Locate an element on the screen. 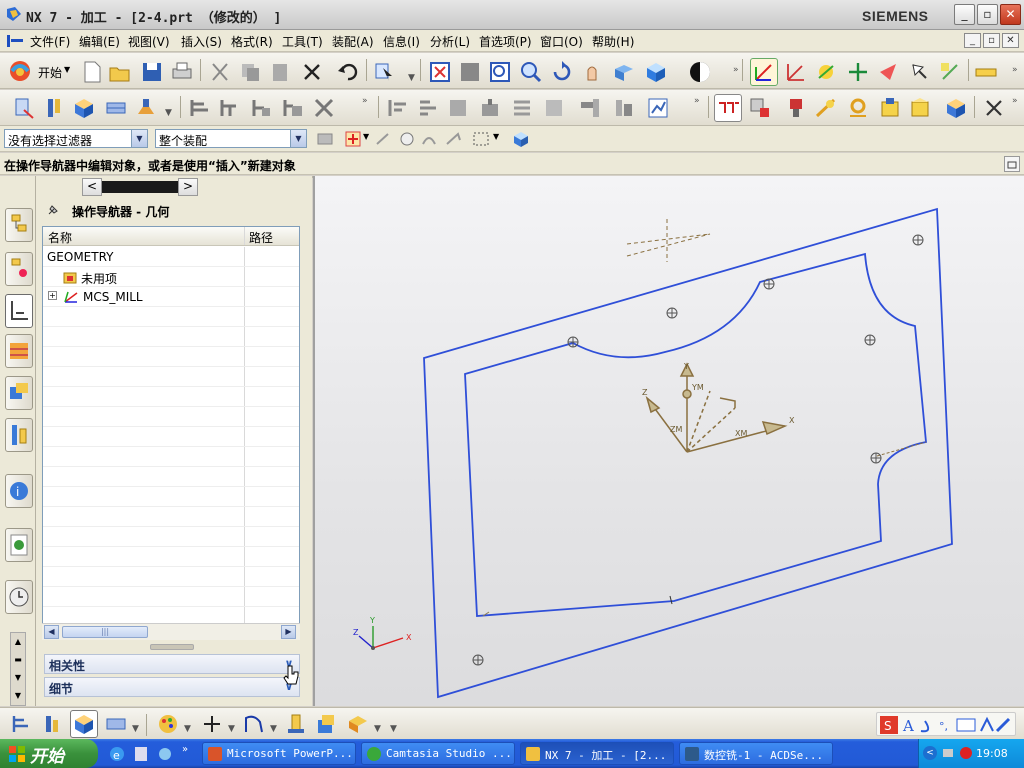 The height and width of the screenshot is (768, 1024). method-view-icon is located at coordinates (116, 724).